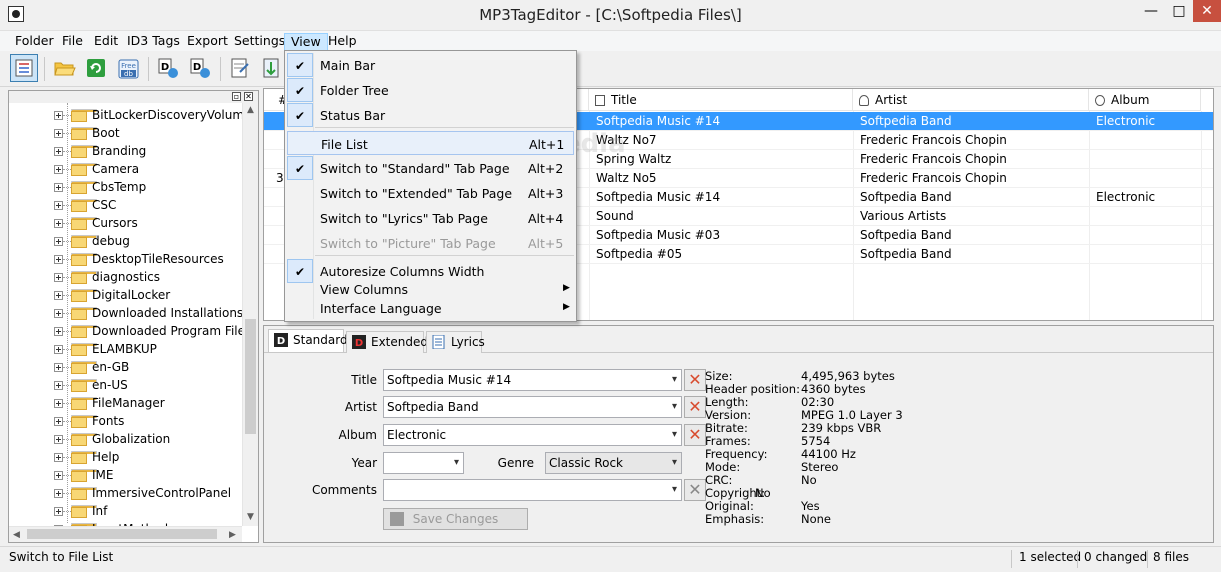 This screenshot has width=1221, height=572. I want to click on tree-item: Downloaded Program Files, so click(125, 332).